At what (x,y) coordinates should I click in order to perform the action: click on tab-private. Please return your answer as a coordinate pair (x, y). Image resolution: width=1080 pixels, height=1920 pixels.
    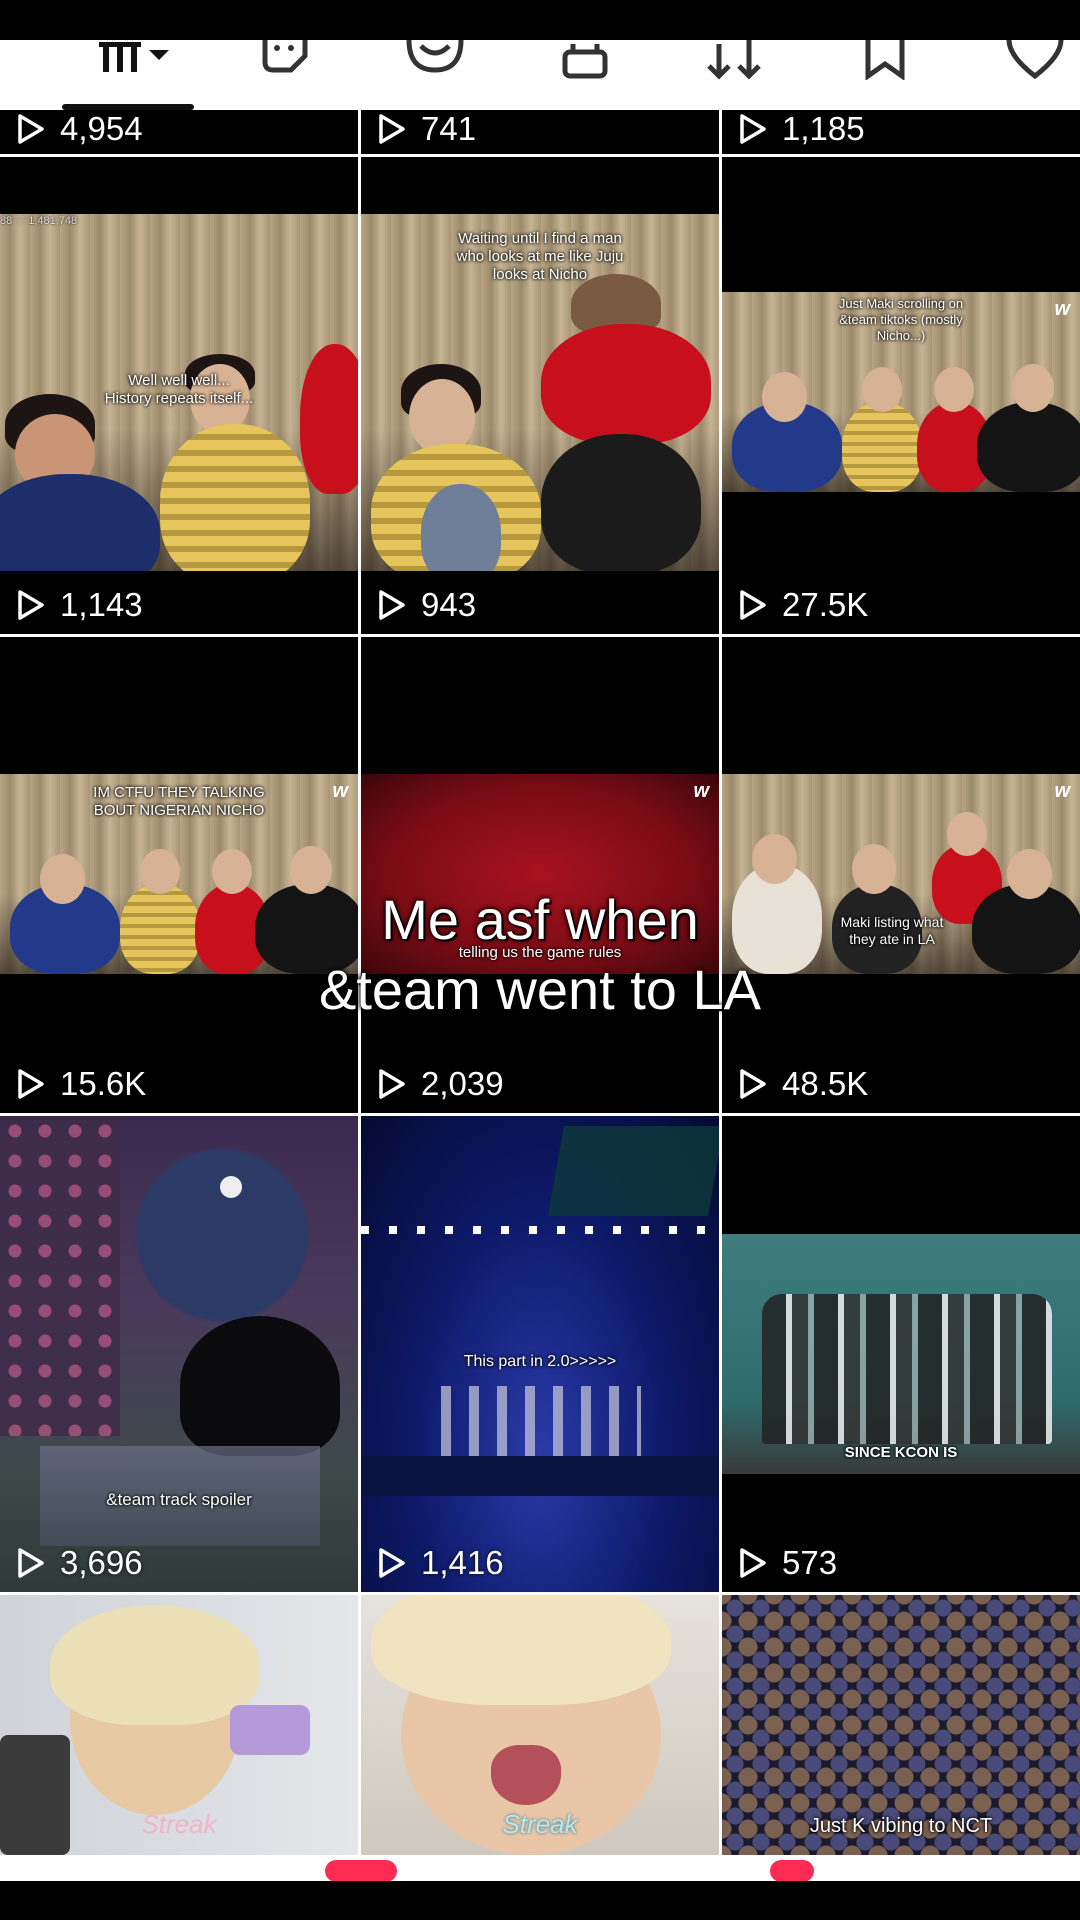
    Looking at the image, I should click on (585, 75).